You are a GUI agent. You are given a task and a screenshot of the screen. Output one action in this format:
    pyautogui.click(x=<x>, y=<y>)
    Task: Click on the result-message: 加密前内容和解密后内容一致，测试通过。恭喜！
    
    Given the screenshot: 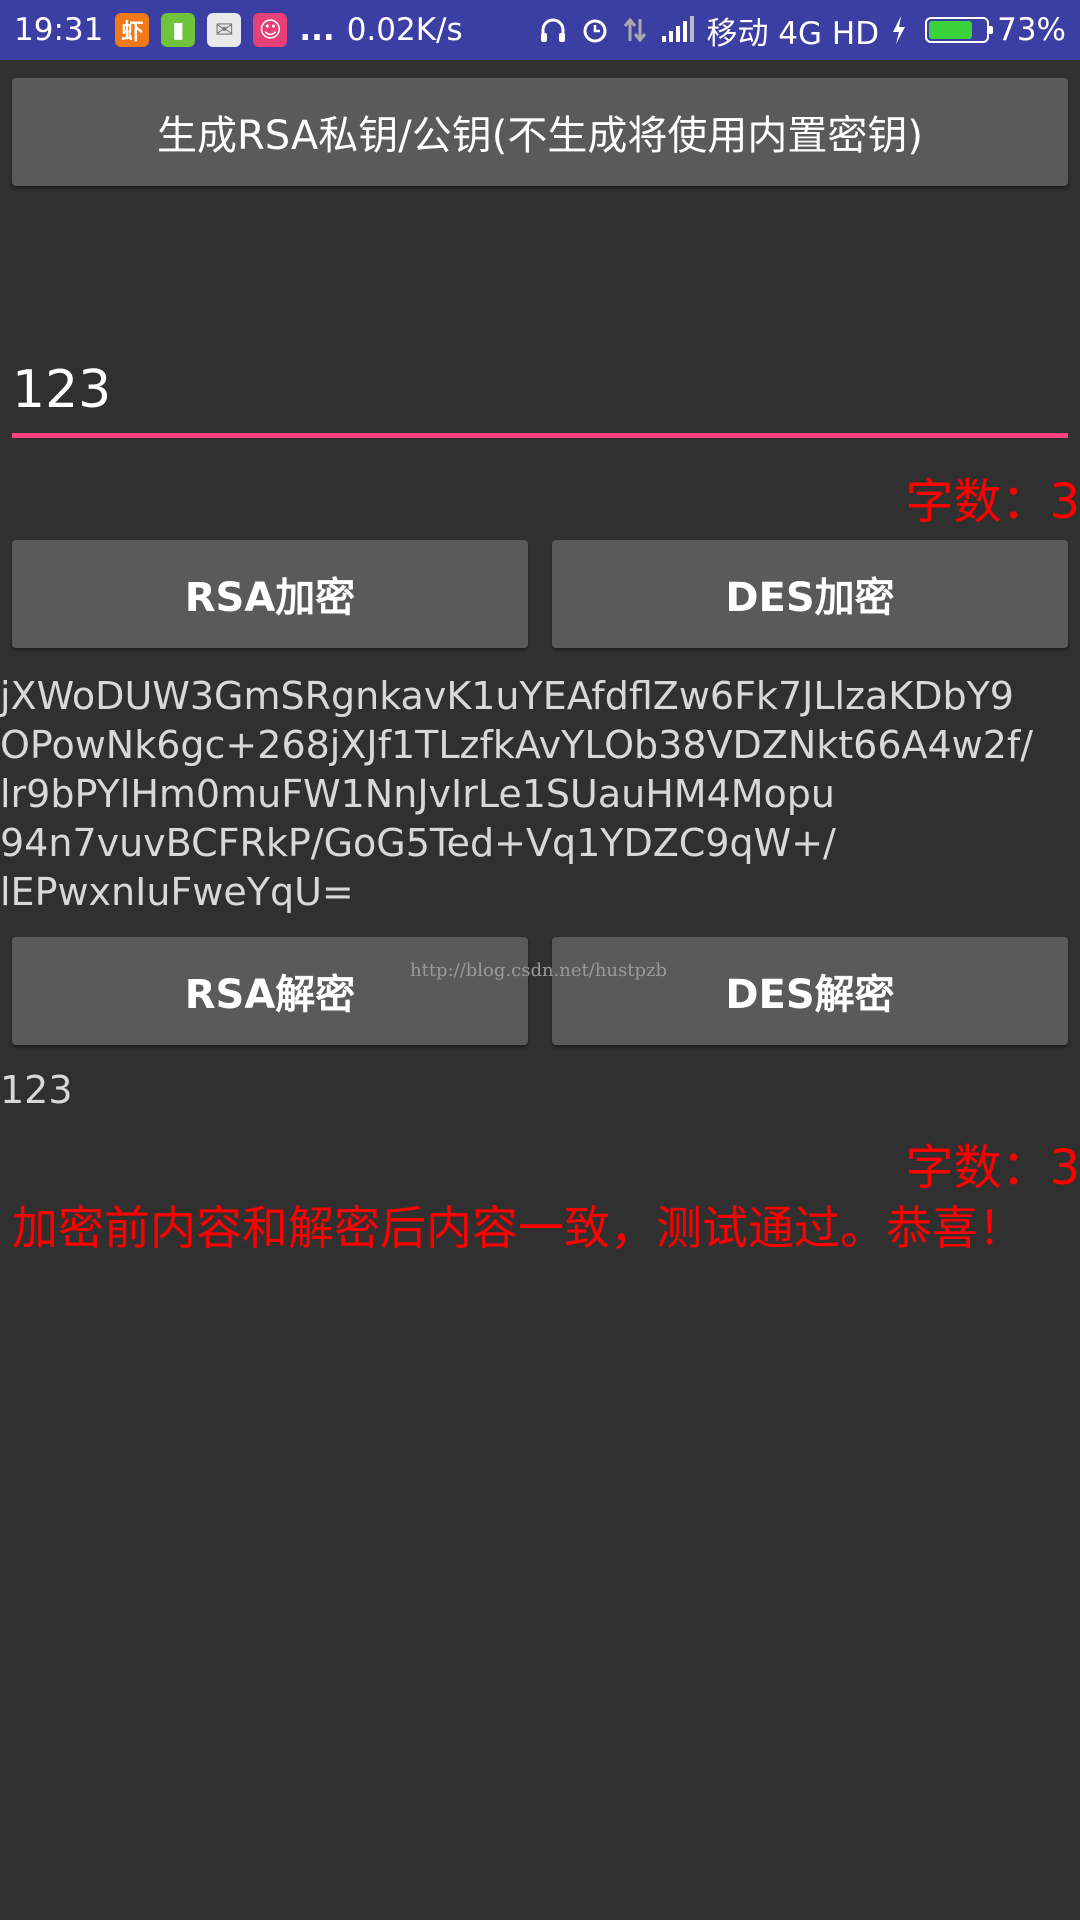 What is the action you would take?
    pyautogui.click(x=518, y=1228)
    